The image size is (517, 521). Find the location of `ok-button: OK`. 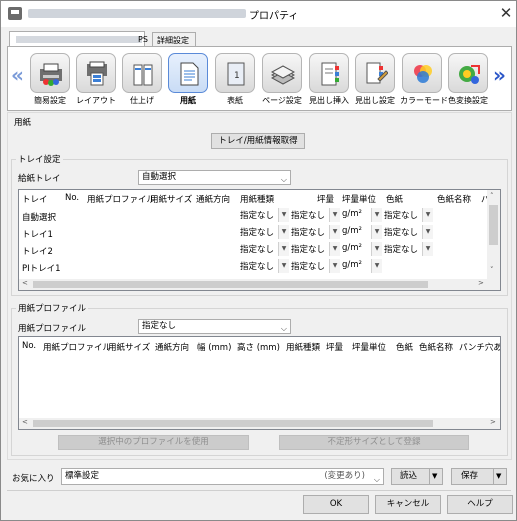

ok-button: OK is located at coordinates (336, 504).